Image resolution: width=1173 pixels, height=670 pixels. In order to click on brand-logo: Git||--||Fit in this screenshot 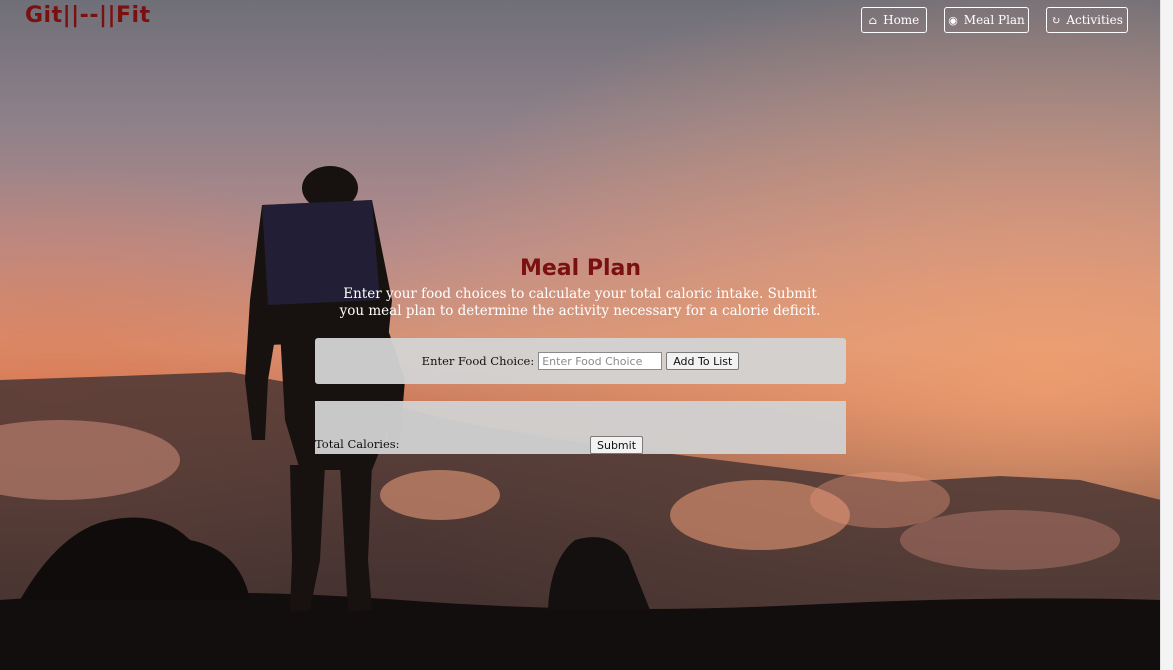, I will do `click(88, 15)`.